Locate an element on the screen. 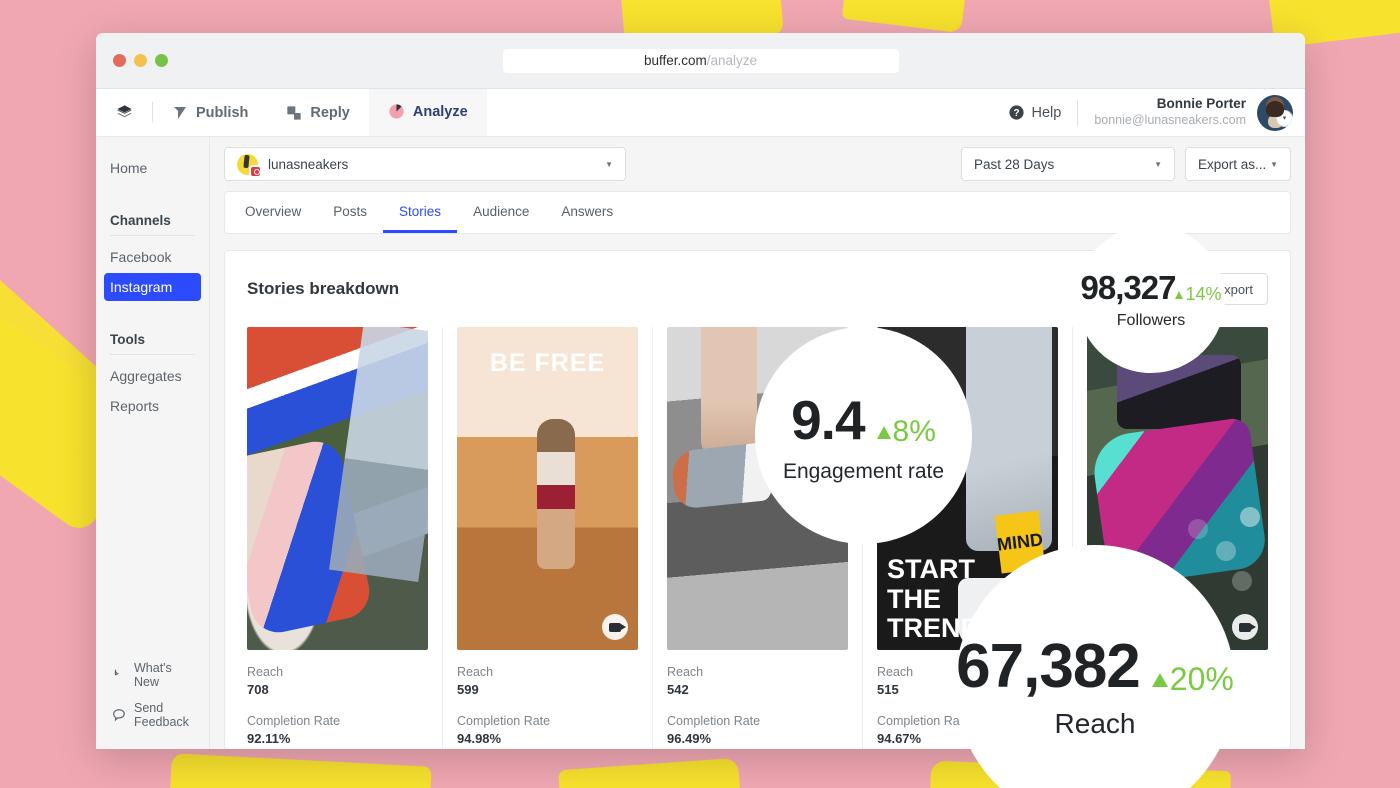 The image size is (1400, 788). tab-stories: Stories is located at coordinates (420, 212).